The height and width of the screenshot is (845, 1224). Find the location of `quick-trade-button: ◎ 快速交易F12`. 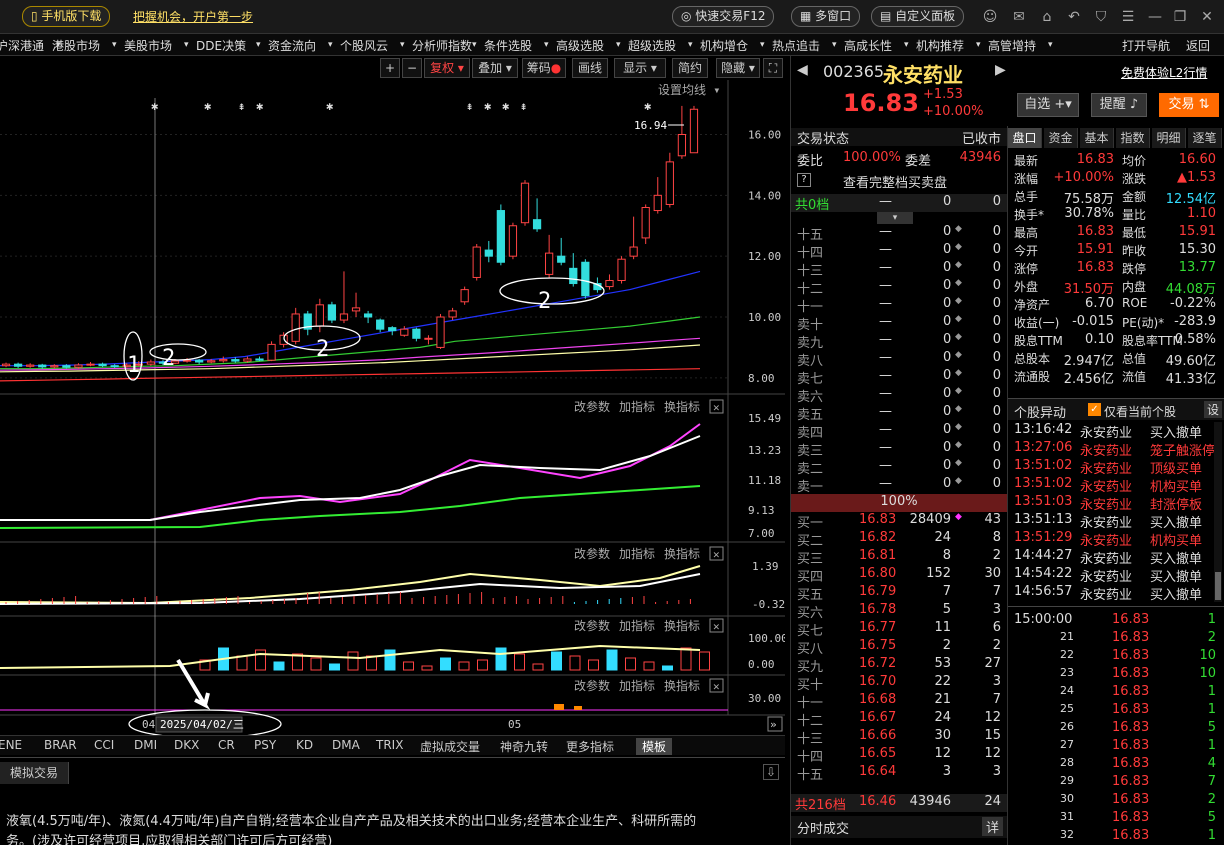

quick-trade-button: ◎ 快速交易F12 is located at coordinates (723, 16).